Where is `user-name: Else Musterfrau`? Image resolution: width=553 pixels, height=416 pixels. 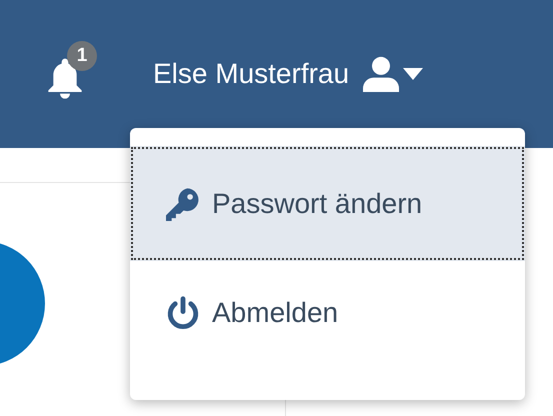
user-name: Else Musterfrau is located at coordinates (251, 74).